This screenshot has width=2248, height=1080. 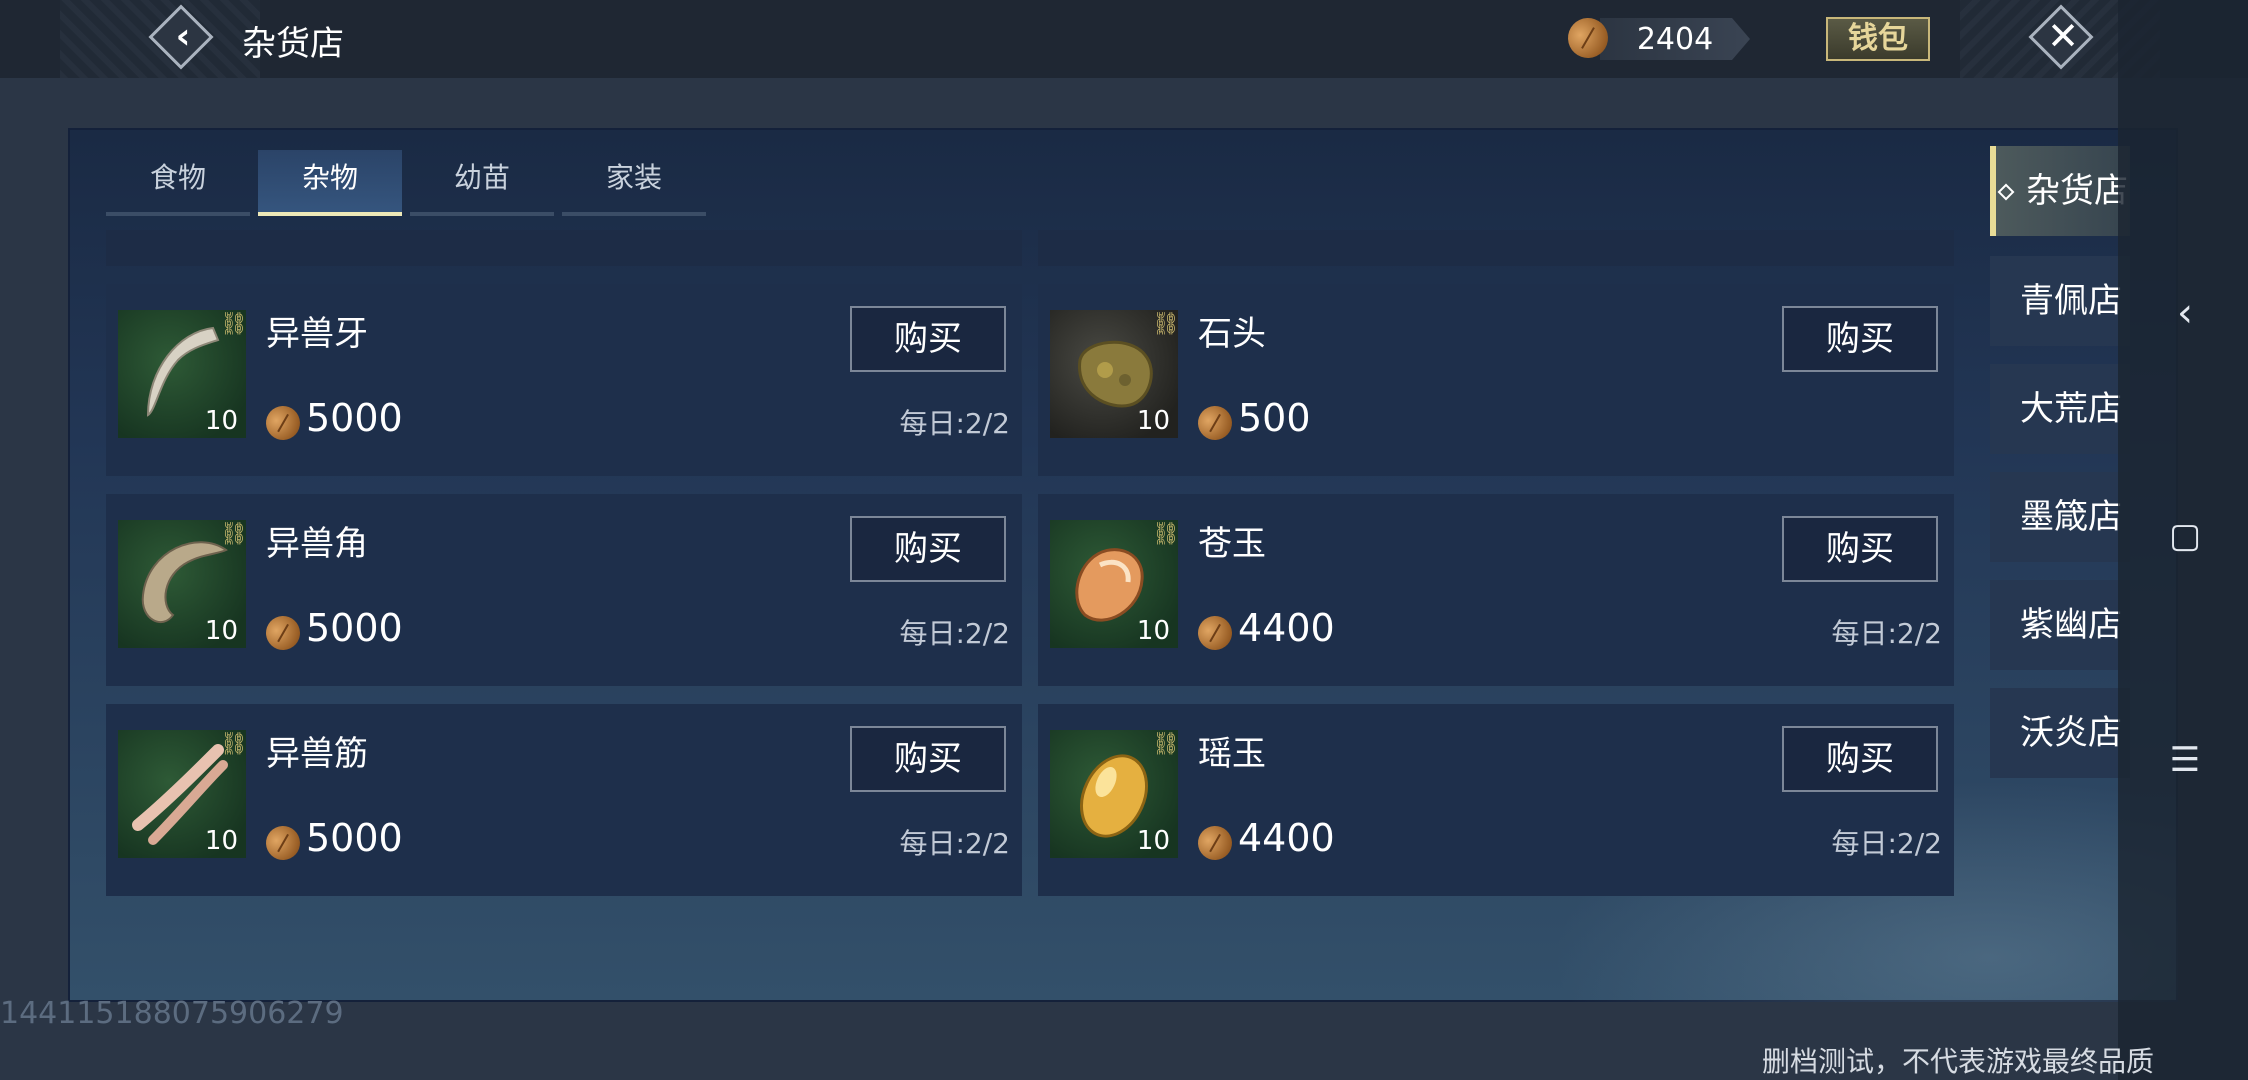 What do you see at coordinates (482, 183) in the screenshot?
I see `tab-seedlings: 幼苗` at bounding box center [482, 183].